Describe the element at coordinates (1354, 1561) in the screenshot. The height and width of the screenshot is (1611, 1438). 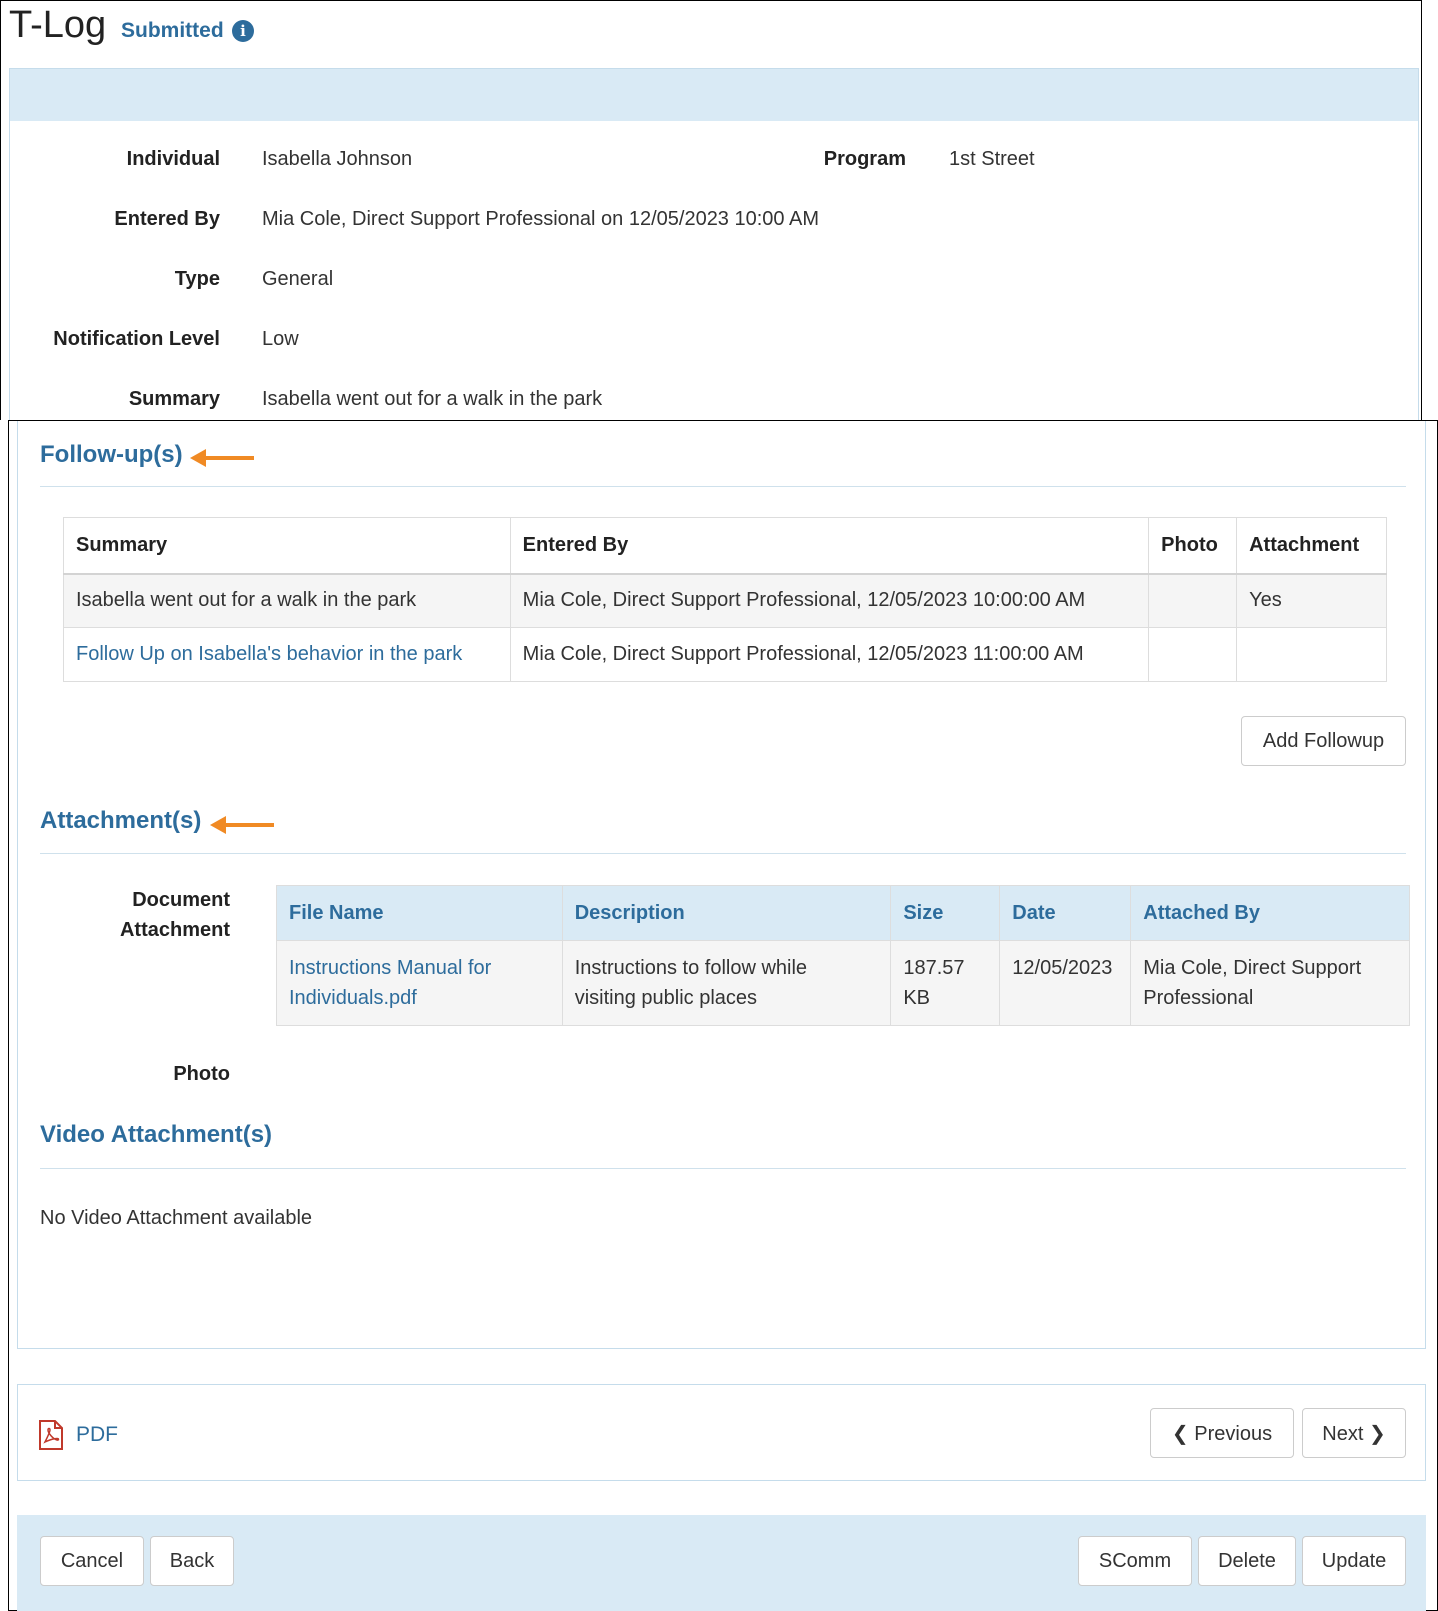
I see `update-button: Update` at that location.